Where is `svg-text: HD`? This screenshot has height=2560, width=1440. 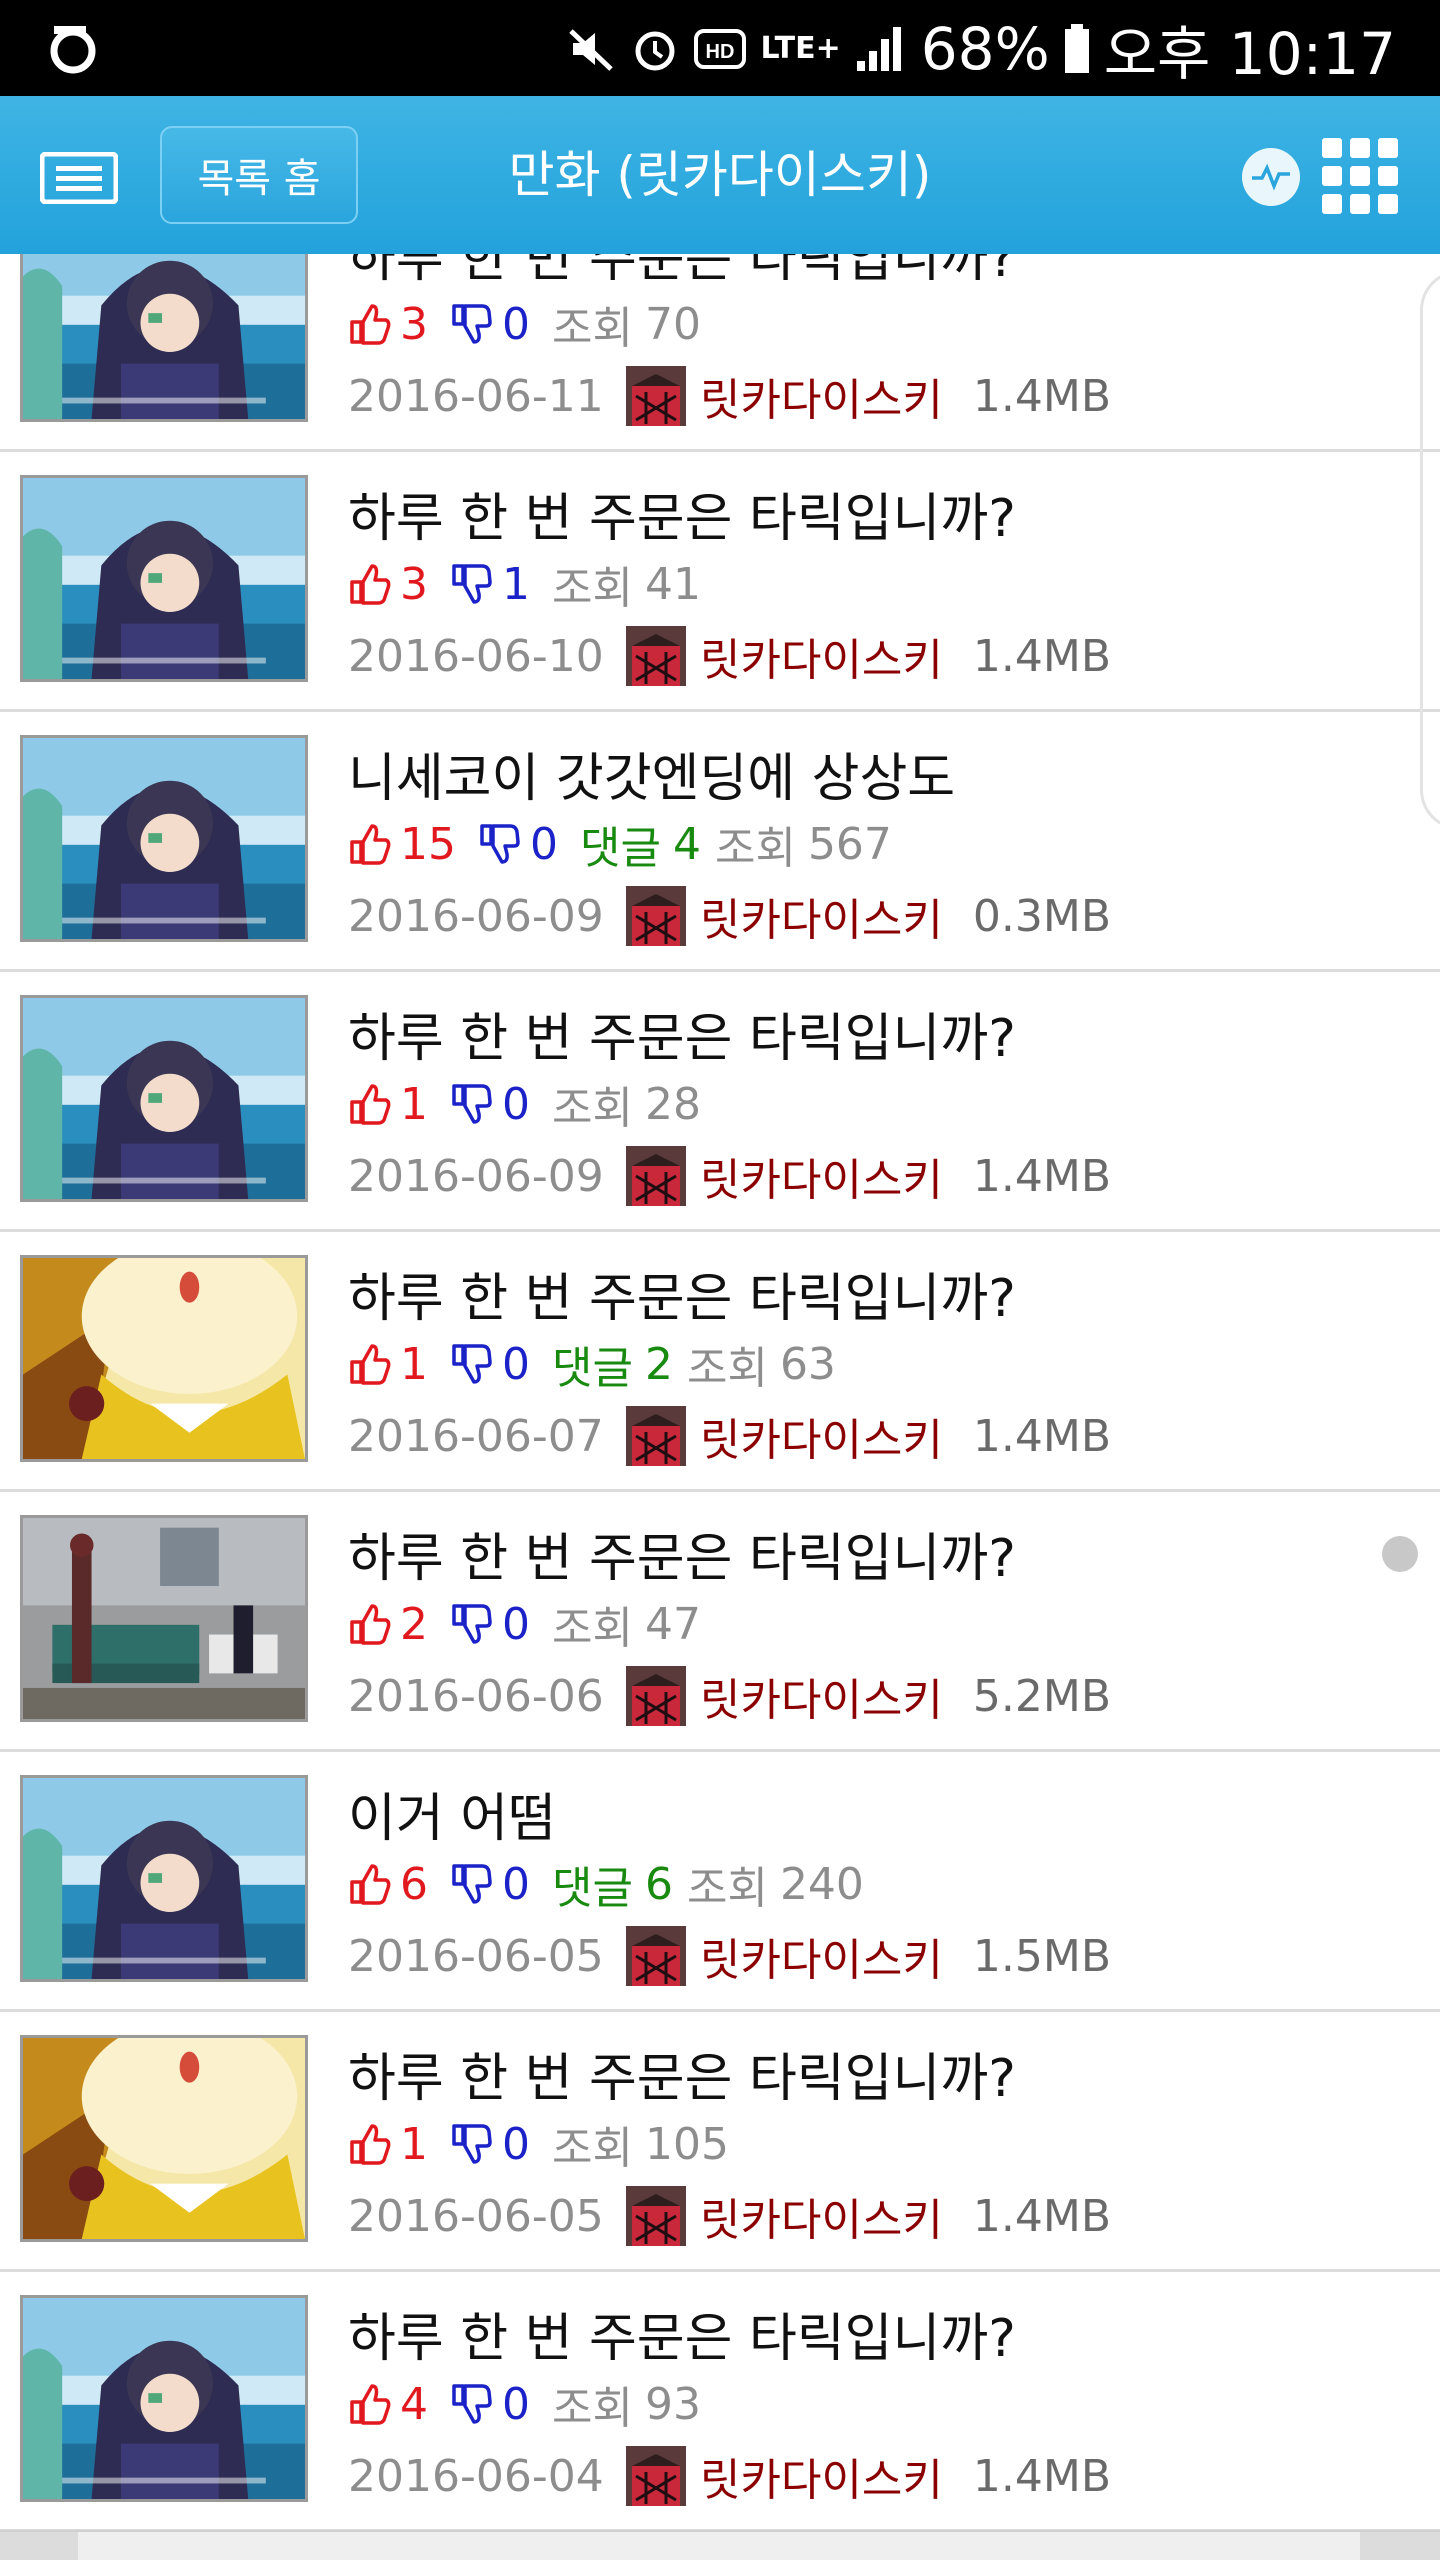 svg-text: HD is located at coordinates (719, 52).